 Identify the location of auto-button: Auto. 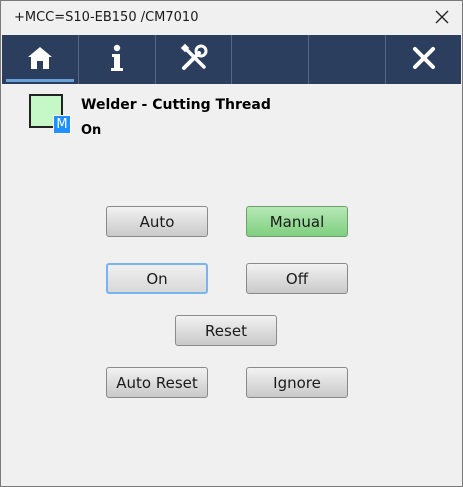
(157, 221).